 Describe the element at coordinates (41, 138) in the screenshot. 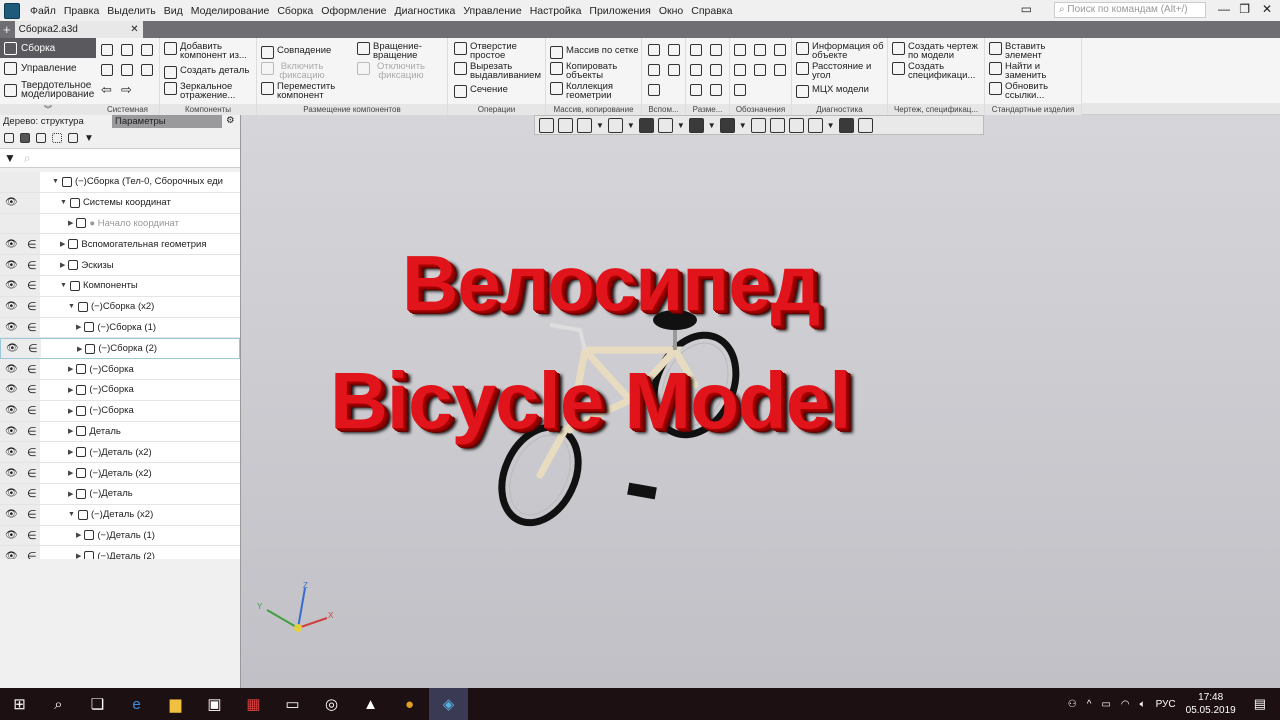

I see `tree-assembly-icon` at that location.